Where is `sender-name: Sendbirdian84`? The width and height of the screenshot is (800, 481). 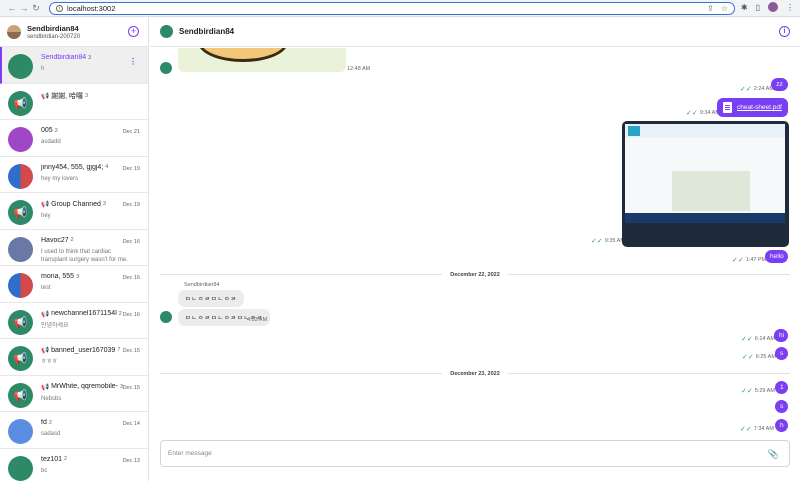 sender-name: Sendbirdian84 is located at coordinates (202, 285).